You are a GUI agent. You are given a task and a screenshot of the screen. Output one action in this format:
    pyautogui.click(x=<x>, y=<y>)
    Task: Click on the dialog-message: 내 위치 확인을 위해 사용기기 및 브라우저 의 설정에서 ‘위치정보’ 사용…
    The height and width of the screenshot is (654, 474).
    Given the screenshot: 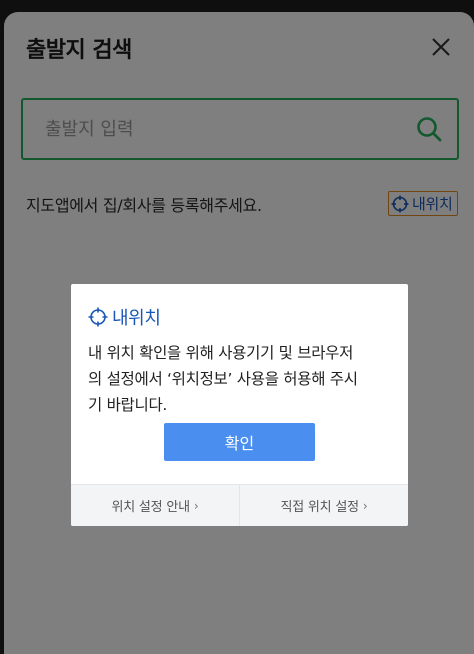 What is the action you would take?
    pyautogui.click(x=223, y=379)
    